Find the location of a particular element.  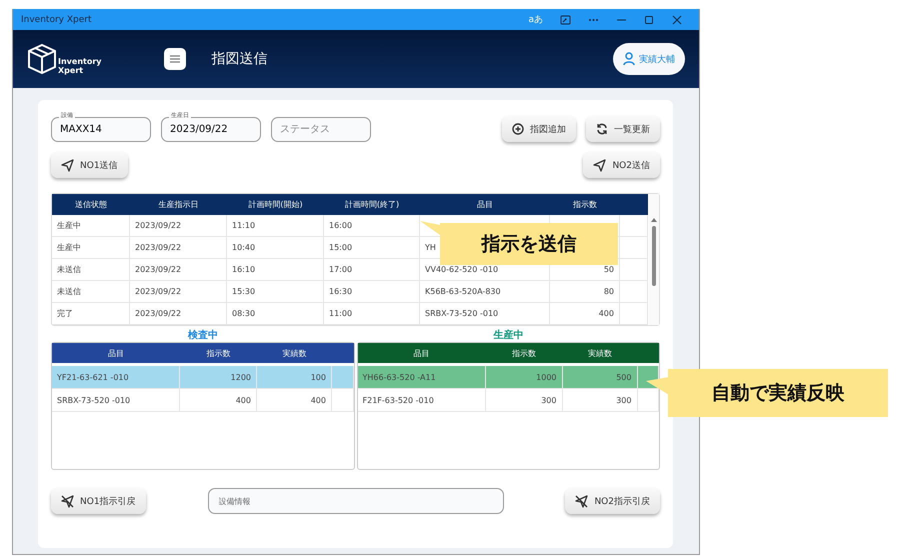

table-cell: 15:30 is located at coordinates (275, 292).